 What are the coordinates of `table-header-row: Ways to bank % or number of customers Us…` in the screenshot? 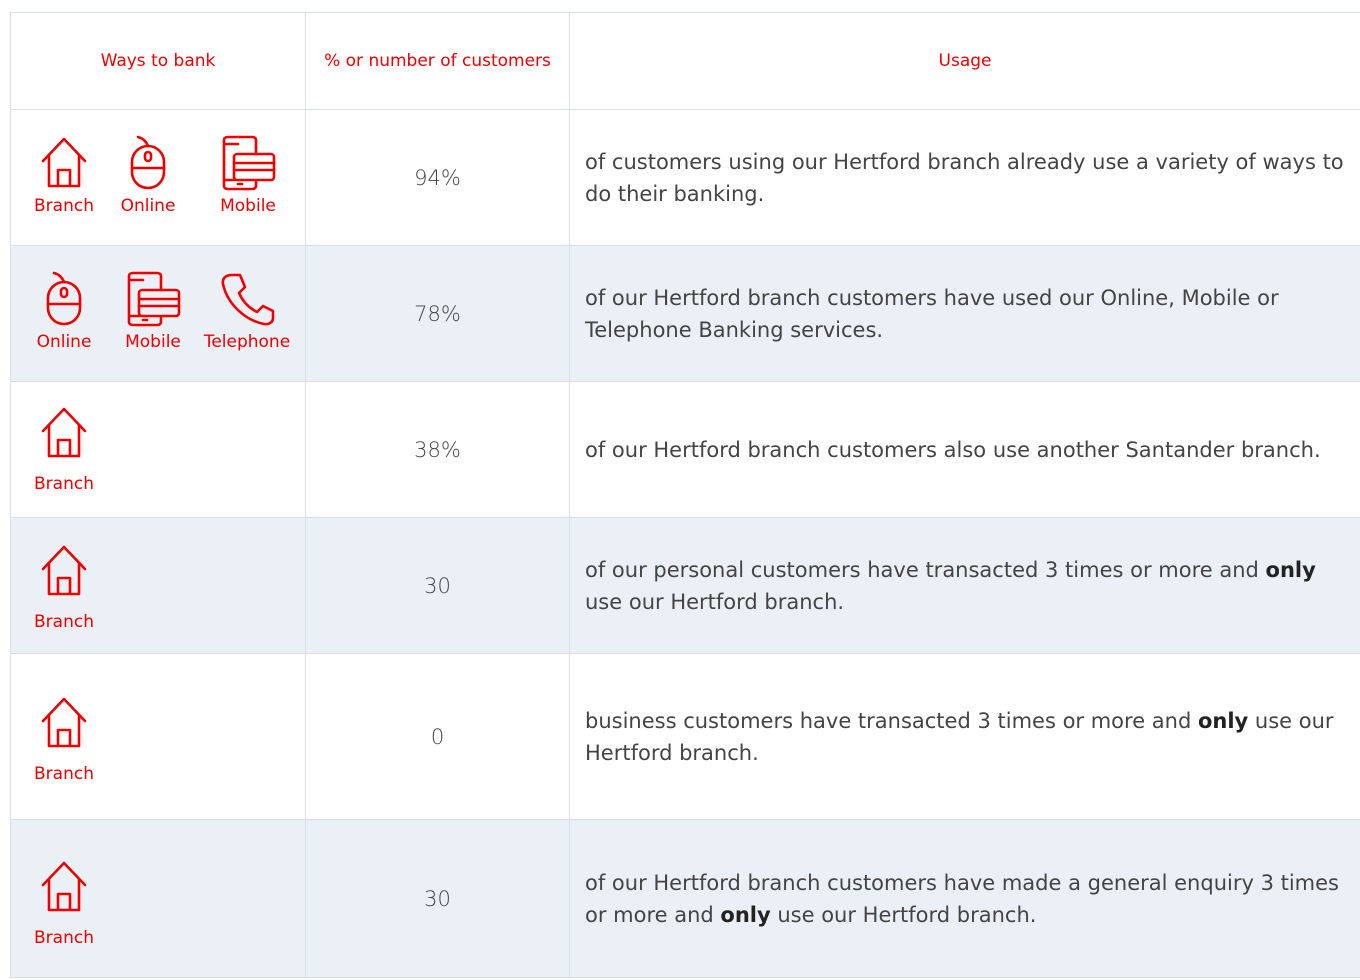 It's located at (685, 61).